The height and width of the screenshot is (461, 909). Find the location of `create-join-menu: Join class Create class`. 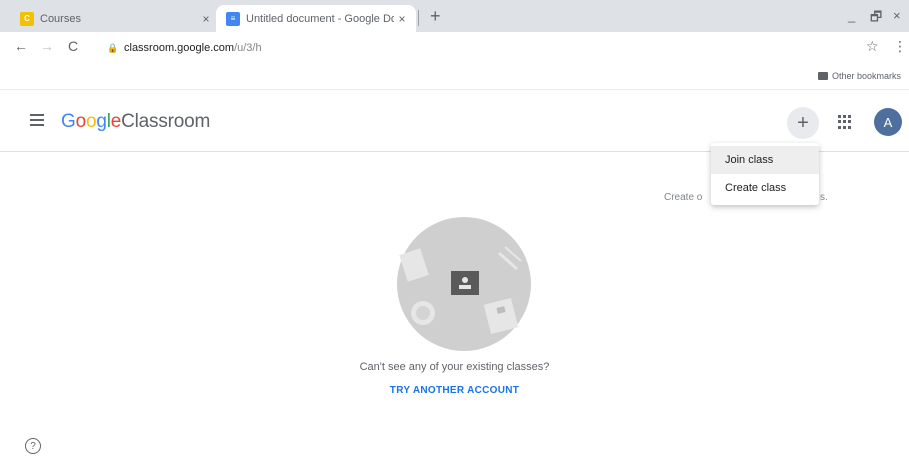

create-join-menu: Join class Create class is located at coordinates (765, 174).